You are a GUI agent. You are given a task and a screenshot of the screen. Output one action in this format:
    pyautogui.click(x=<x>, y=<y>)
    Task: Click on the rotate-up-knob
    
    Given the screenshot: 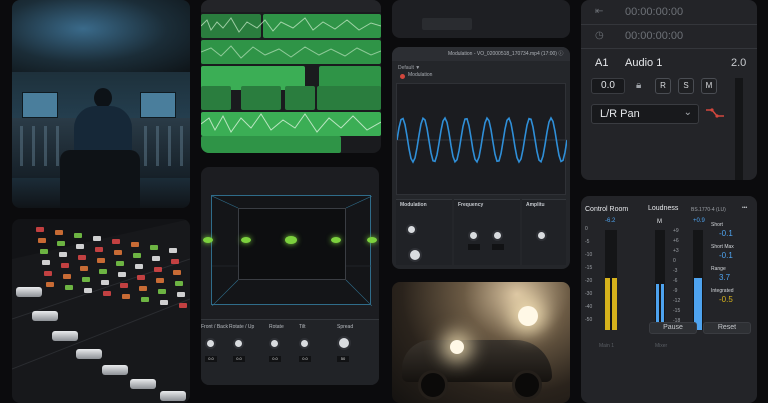 What is the action you would take?
    pyautogui.click(x=238, y=343)
    